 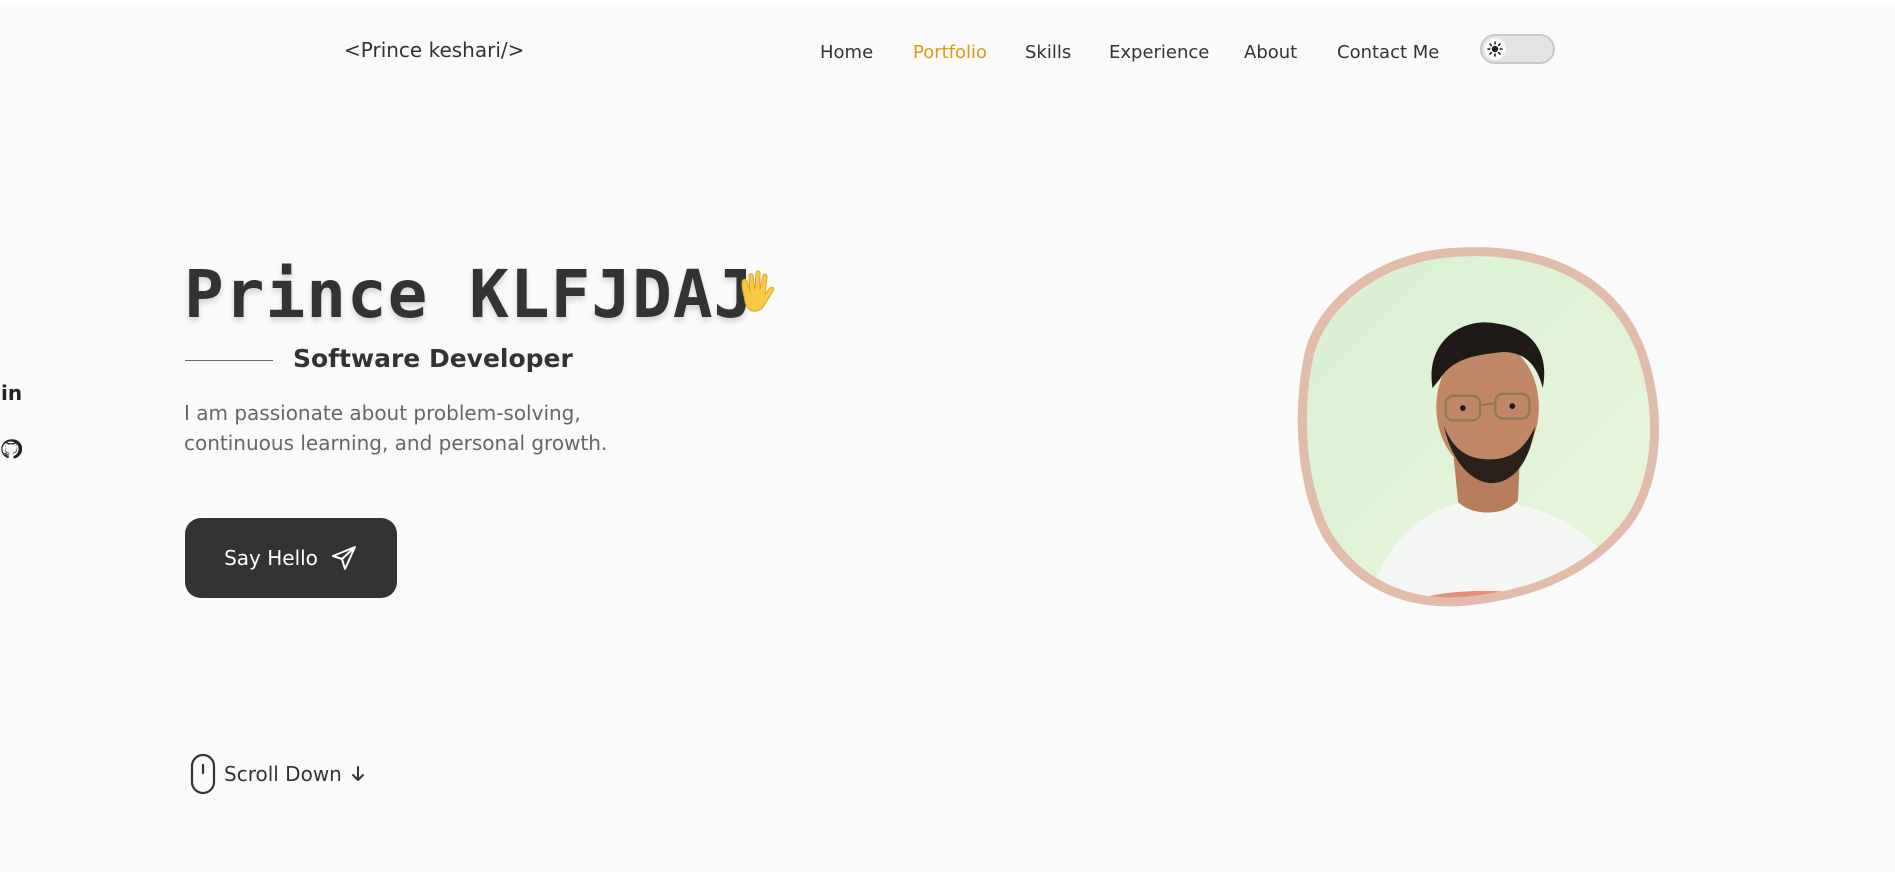 I want to click on scroll-down-link: Scroll Down, so click(x=278, y=774).